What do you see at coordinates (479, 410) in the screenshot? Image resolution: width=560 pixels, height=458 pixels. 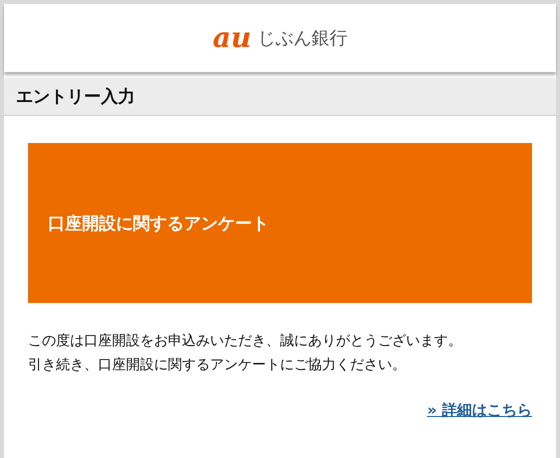 I see `details-link: » 詳細はこちら` at bounding box center [479, 410].